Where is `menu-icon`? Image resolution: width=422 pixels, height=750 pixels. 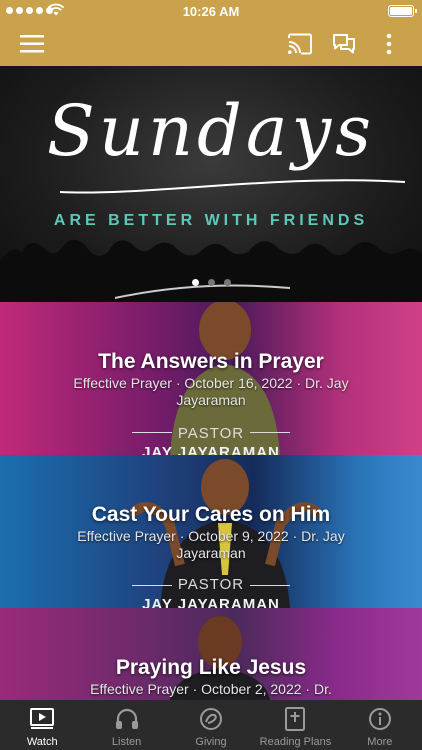
menu-icon is located at coordinates (32, 44).